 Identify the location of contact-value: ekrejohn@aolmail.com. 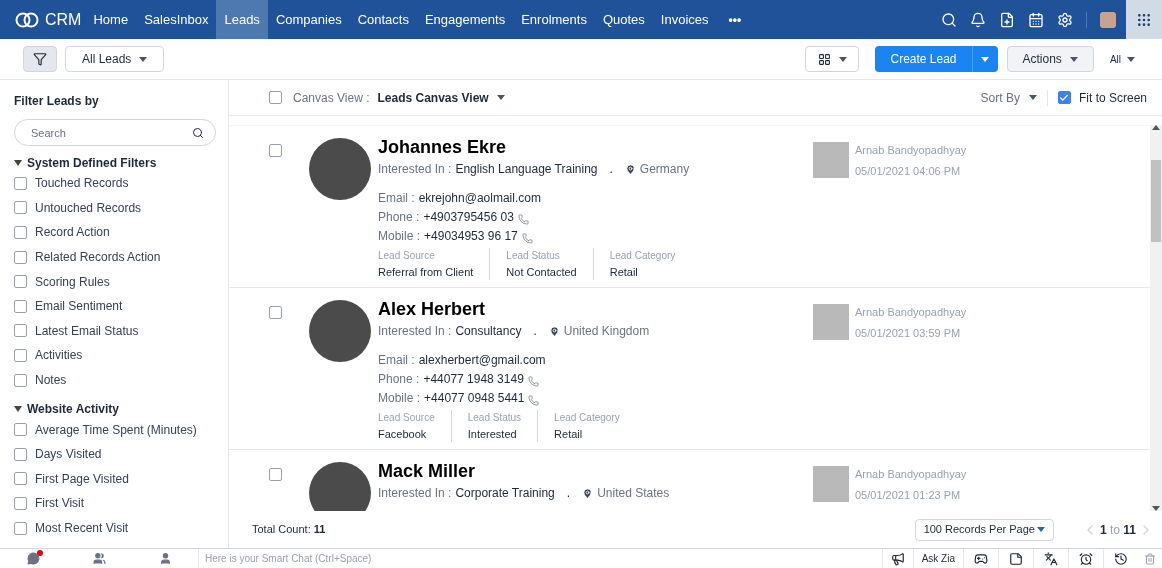
(479, 198).